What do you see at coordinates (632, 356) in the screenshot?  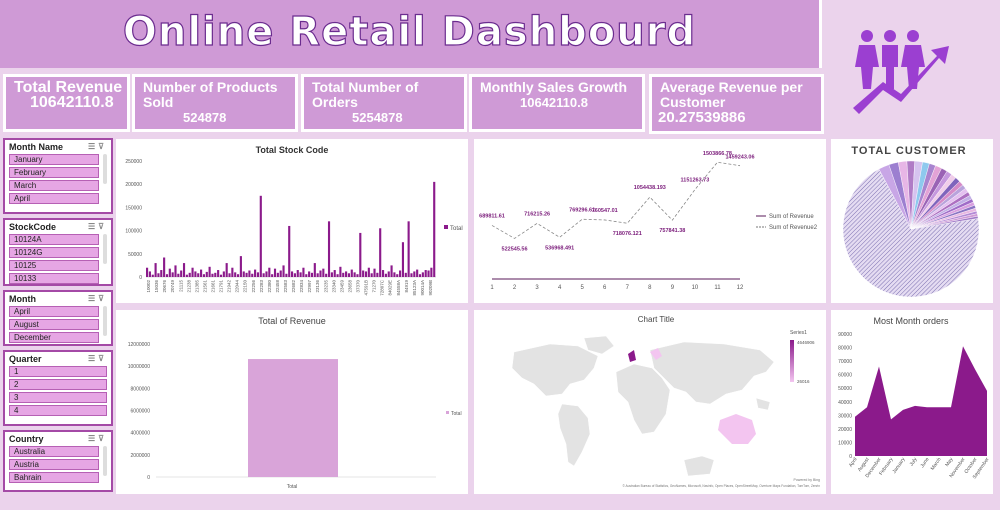 I see `highlighted-region` at bounding box center [632, 356].